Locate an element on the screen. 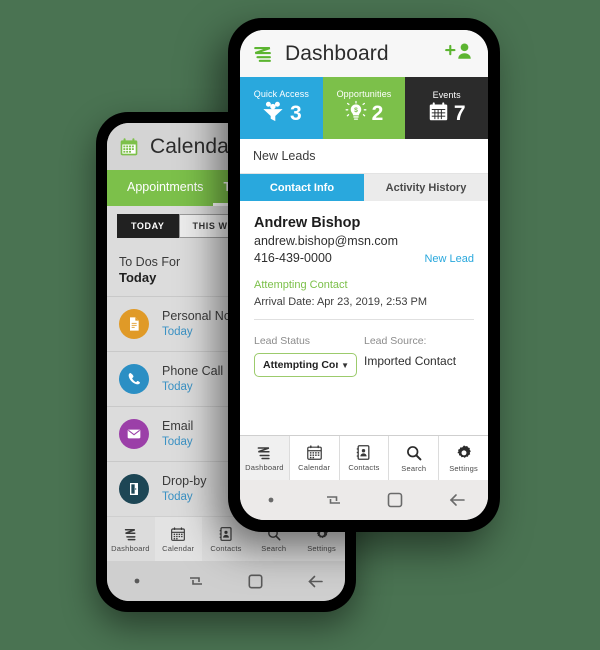  lead-status-label: Lead Status is located at coordinates (282, 341).